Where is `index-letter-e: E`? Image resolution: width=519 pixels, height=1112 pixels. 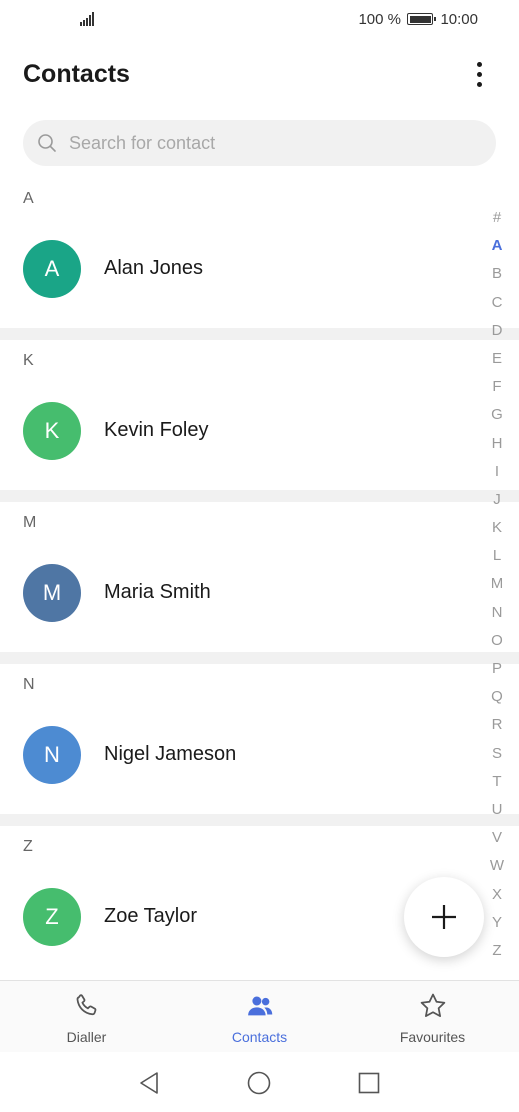
index-letter-e: E is located at coordinates (497, 359).